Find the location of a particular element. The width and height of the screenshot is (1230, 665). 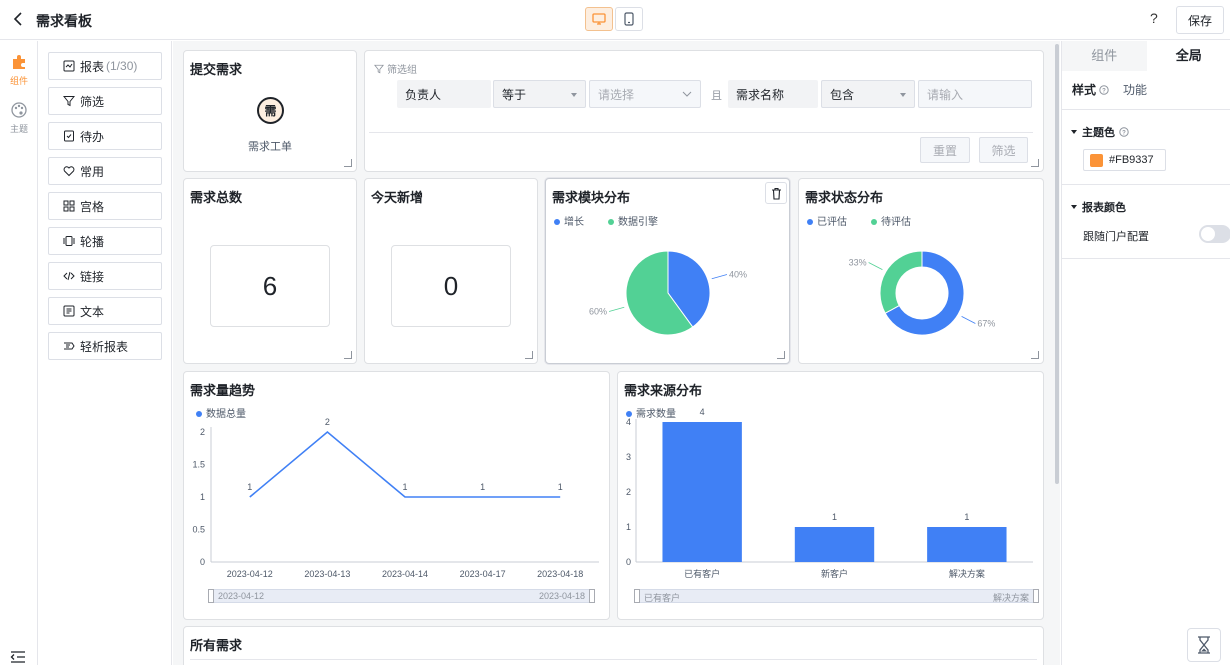

table-header-line is located at coordinates (613, 659).